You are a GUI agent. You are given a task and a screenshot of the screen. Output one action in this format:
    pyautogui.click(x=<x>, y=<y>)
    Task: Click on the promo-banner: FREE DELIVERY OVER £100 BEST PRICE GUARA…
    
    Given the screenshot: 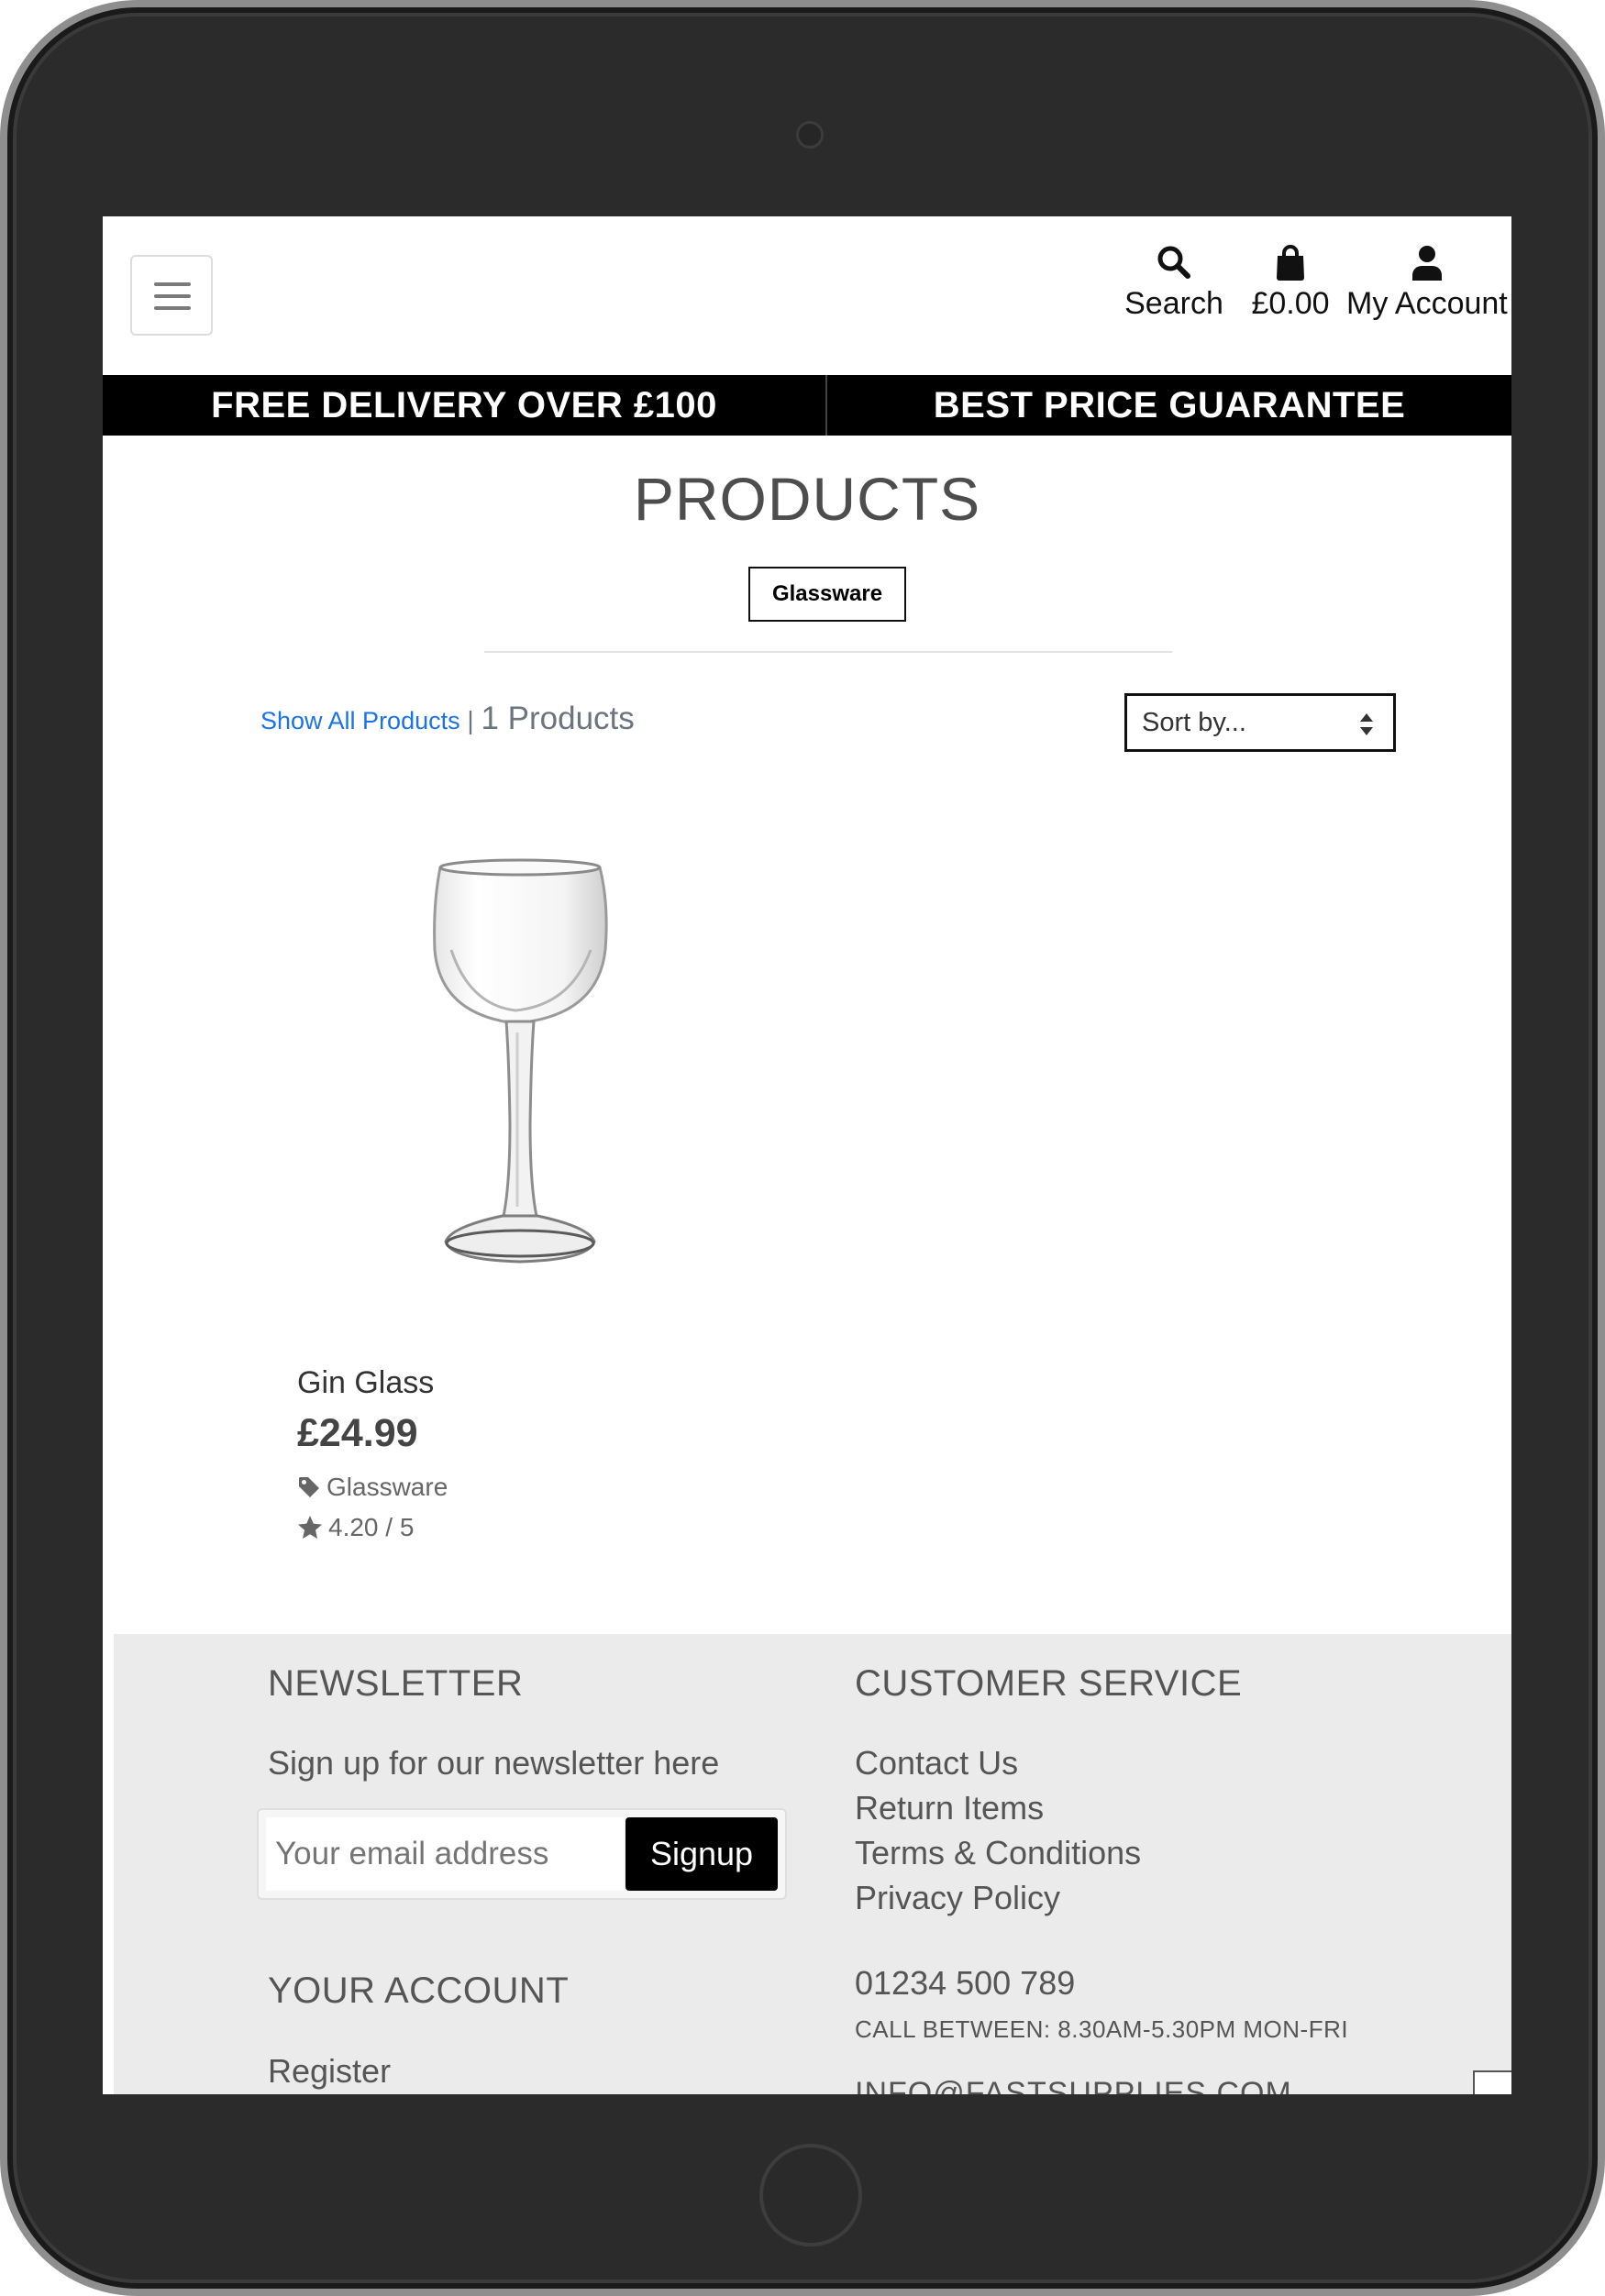 What is the action you would take?
    pyautogui.click(x=807, y=405)
    